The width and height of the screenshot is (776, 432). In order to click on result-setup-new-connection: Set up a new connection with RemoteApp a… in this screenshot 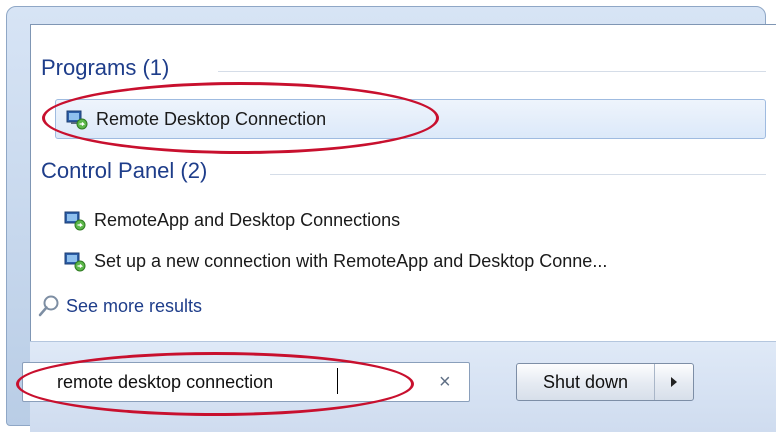, I will do `click(335, 261)`.